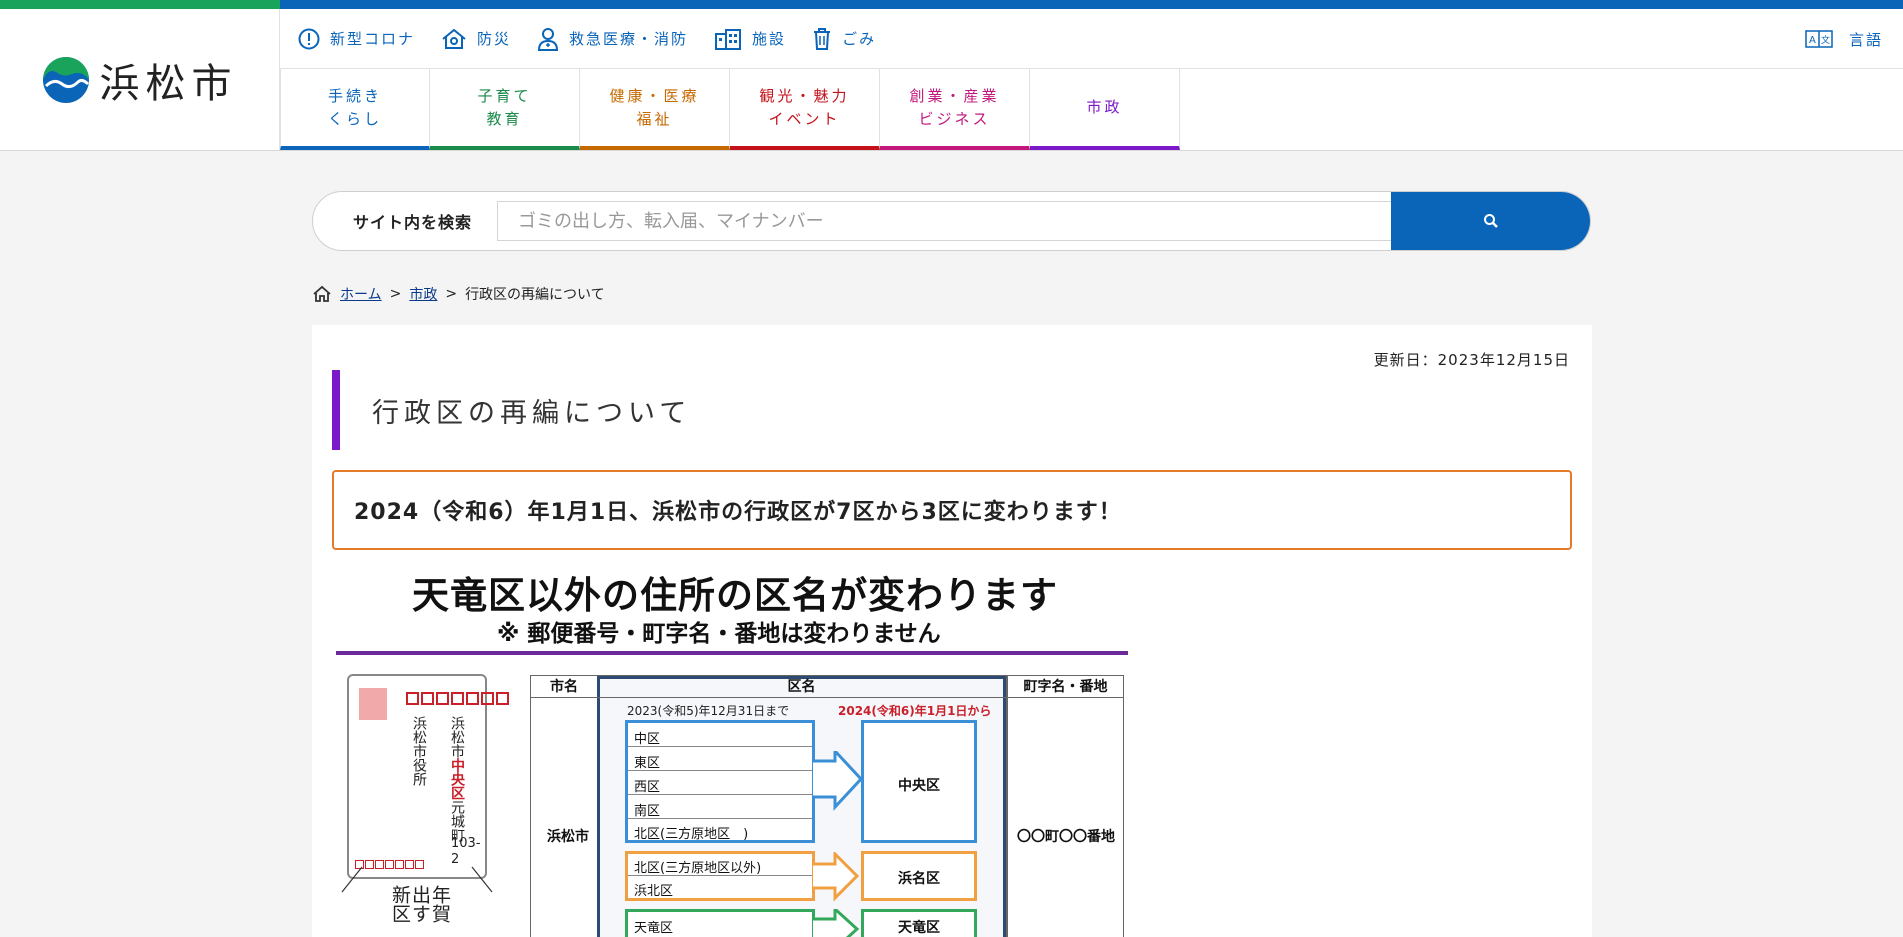 This screenshot has height=937, width=1903. Describe the element at coordinates (719, 634) in the screenshot. I see `infographic-subtitle: ※ 郵便番号・町字名・番地は変わりません` at that location.